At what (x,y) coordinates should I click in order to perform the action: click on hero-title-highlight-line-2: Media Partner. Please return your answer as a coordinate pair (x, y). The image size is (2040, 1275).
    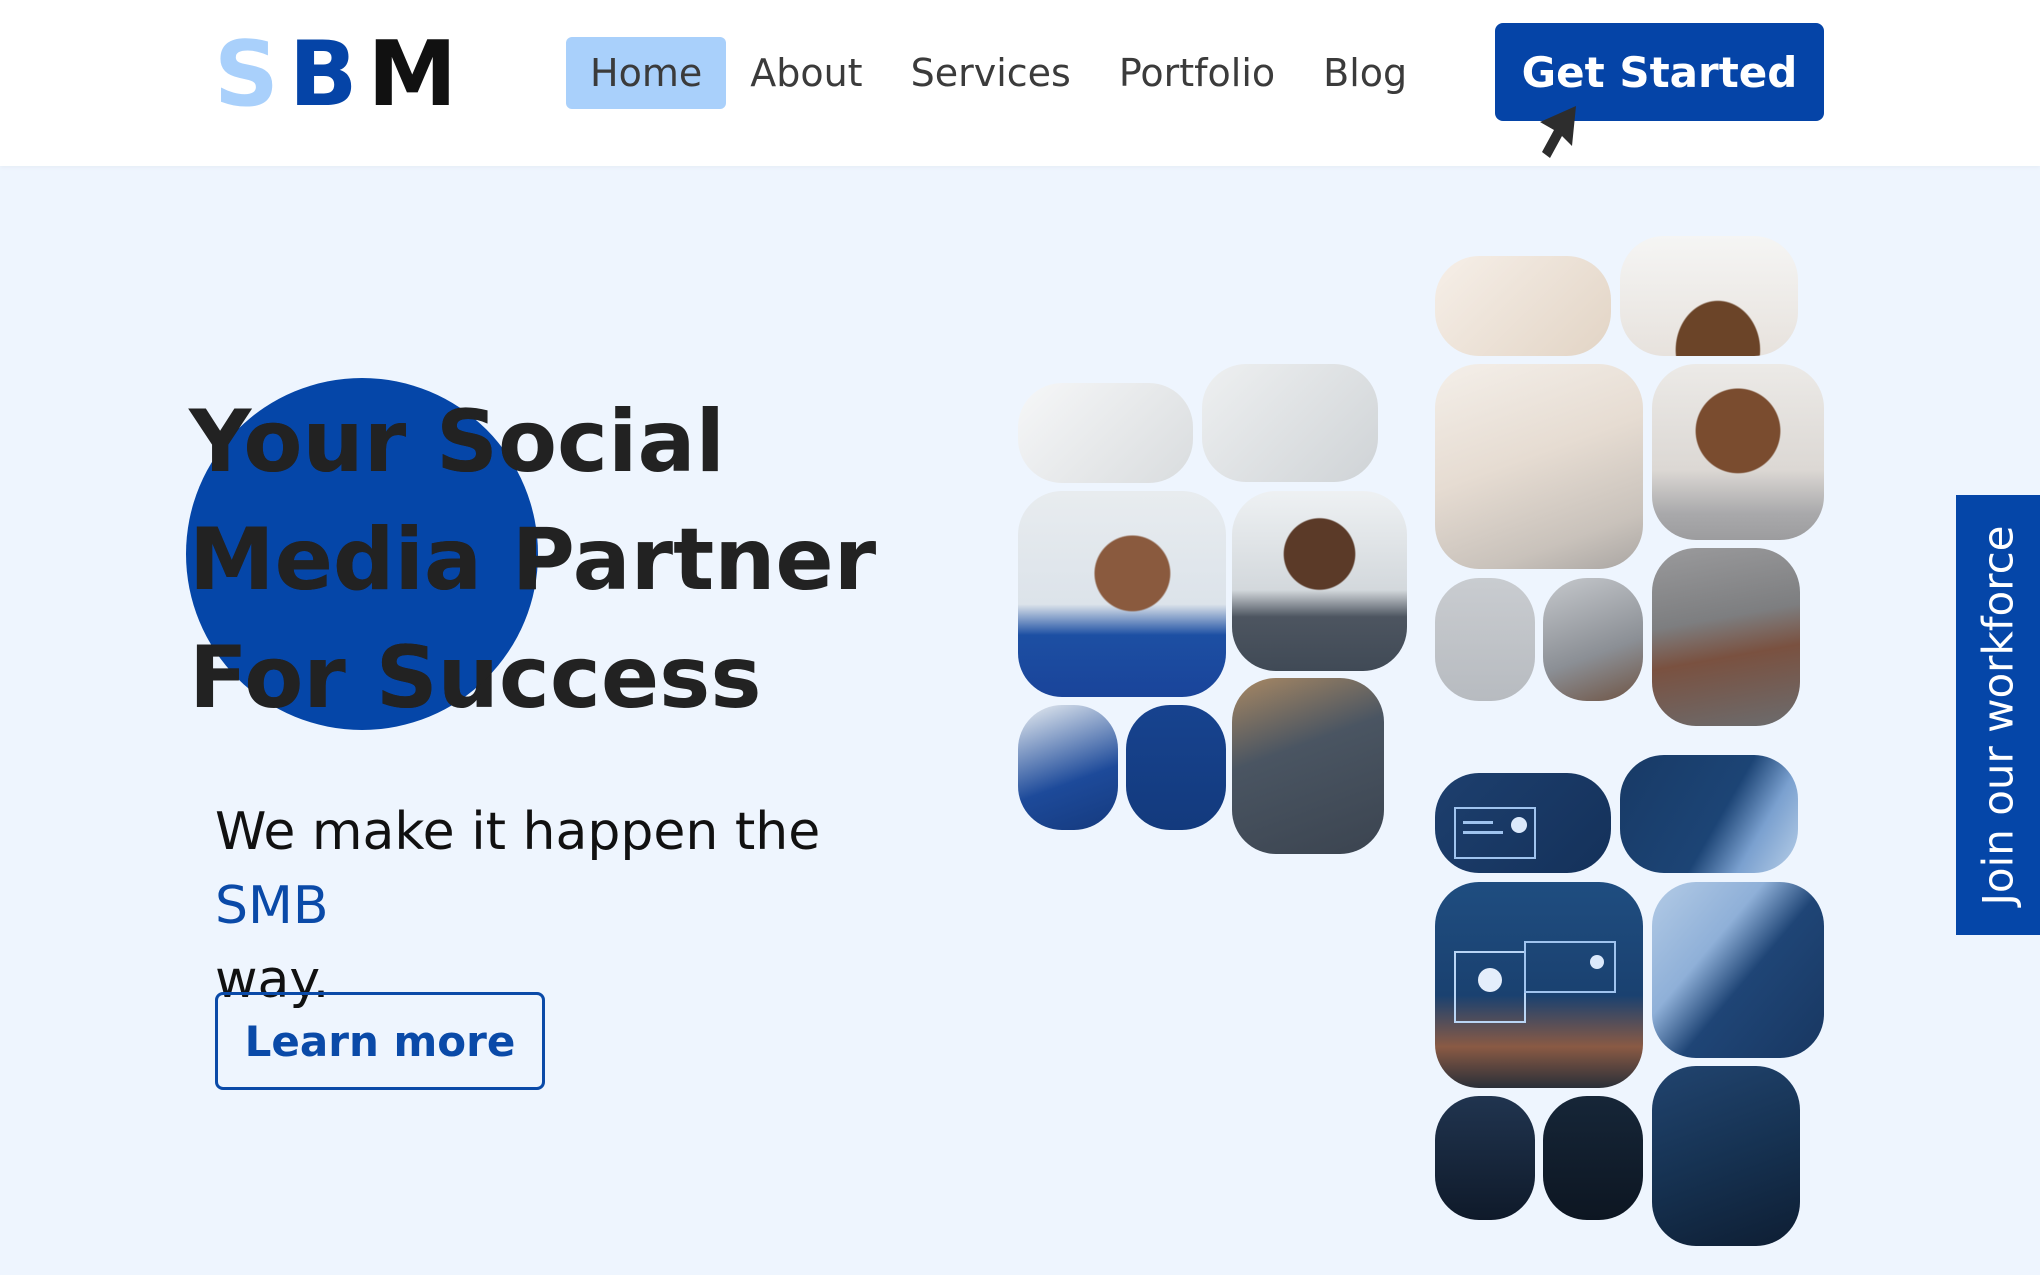
    Looking at the image, I should click on (363, 560).